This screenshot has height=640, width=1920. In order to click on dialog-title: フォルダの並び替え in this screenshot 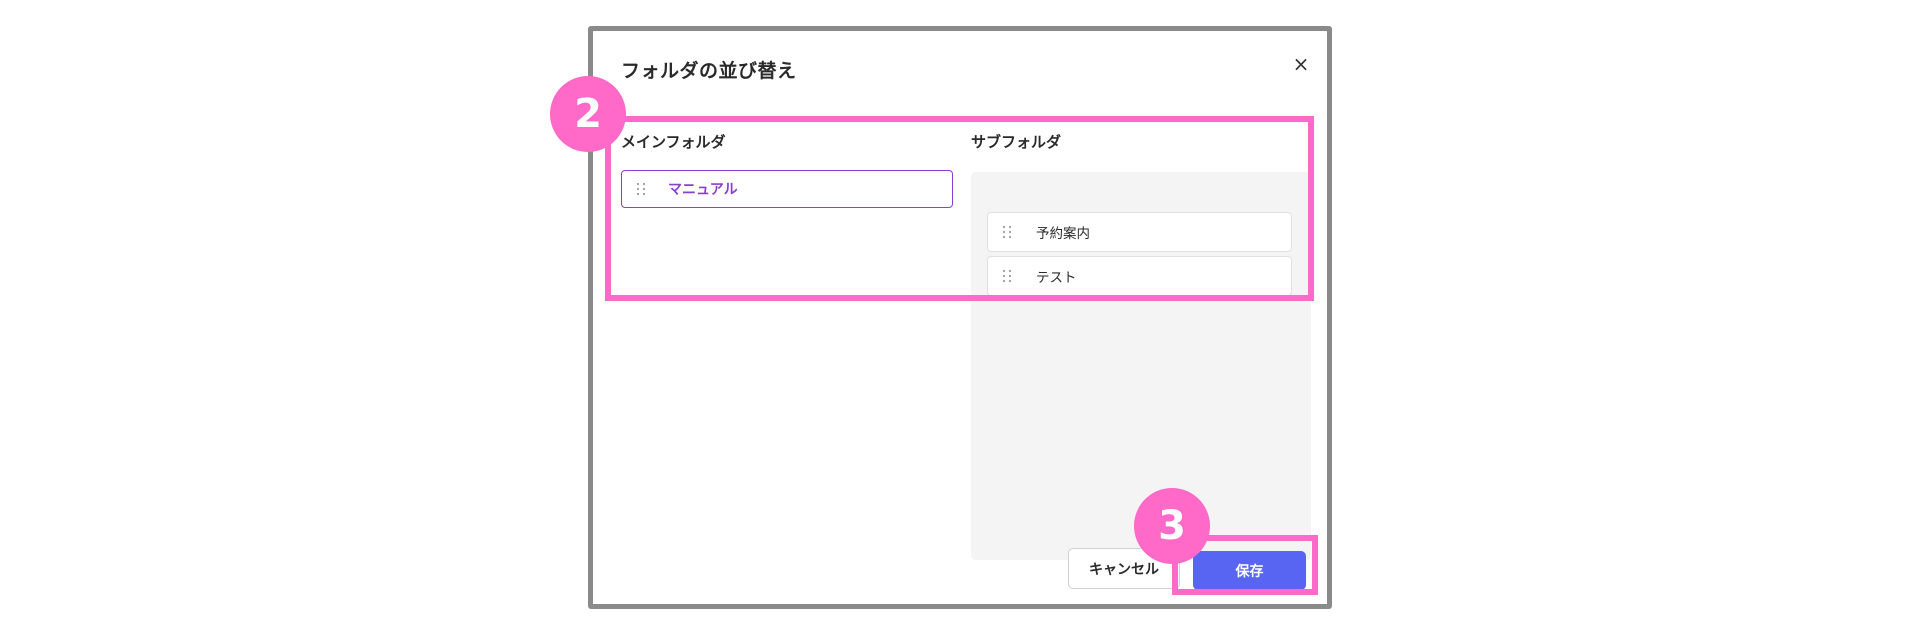, I will do `click(709, 71)`.